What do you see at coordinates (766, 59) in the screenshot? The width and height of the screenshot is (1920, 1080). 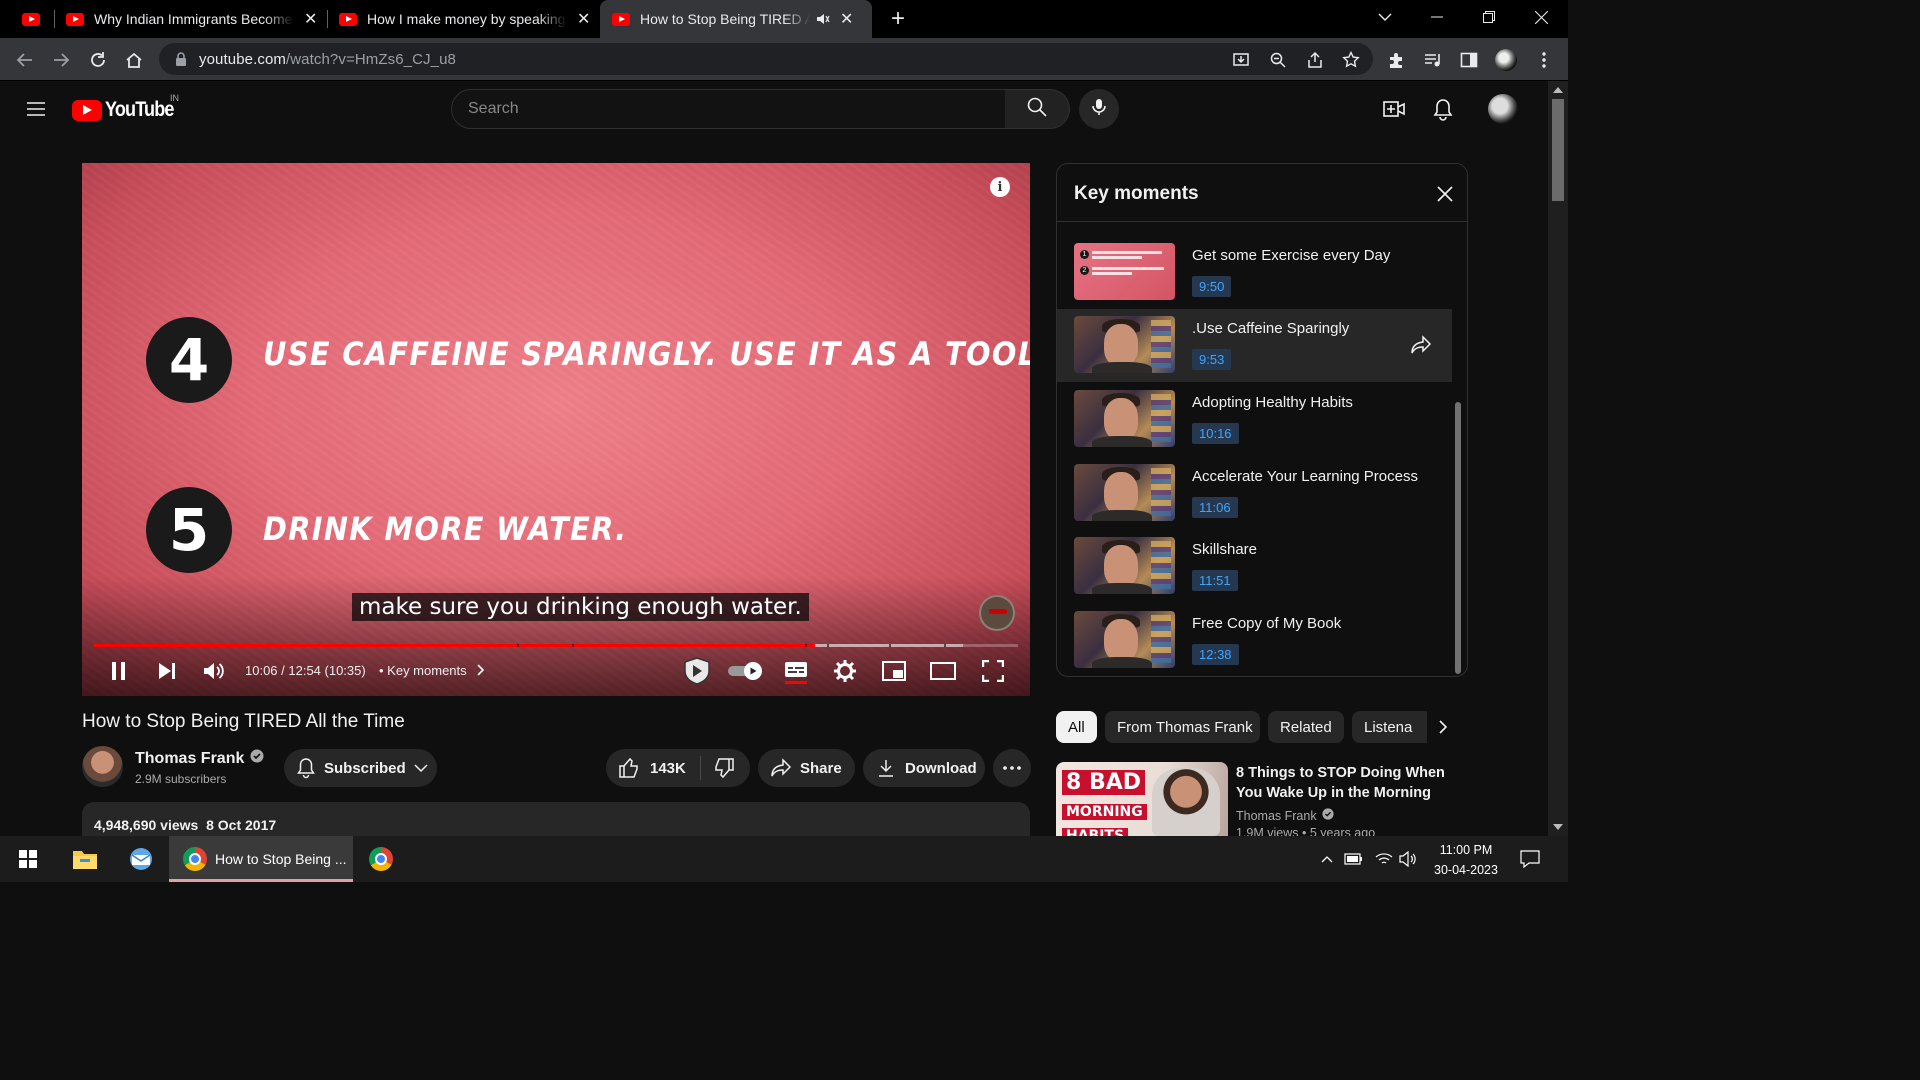 I see `address-bar: youtube.com/watch?v=HmZs6_CJ_u8` at bounding box center [766, 59].